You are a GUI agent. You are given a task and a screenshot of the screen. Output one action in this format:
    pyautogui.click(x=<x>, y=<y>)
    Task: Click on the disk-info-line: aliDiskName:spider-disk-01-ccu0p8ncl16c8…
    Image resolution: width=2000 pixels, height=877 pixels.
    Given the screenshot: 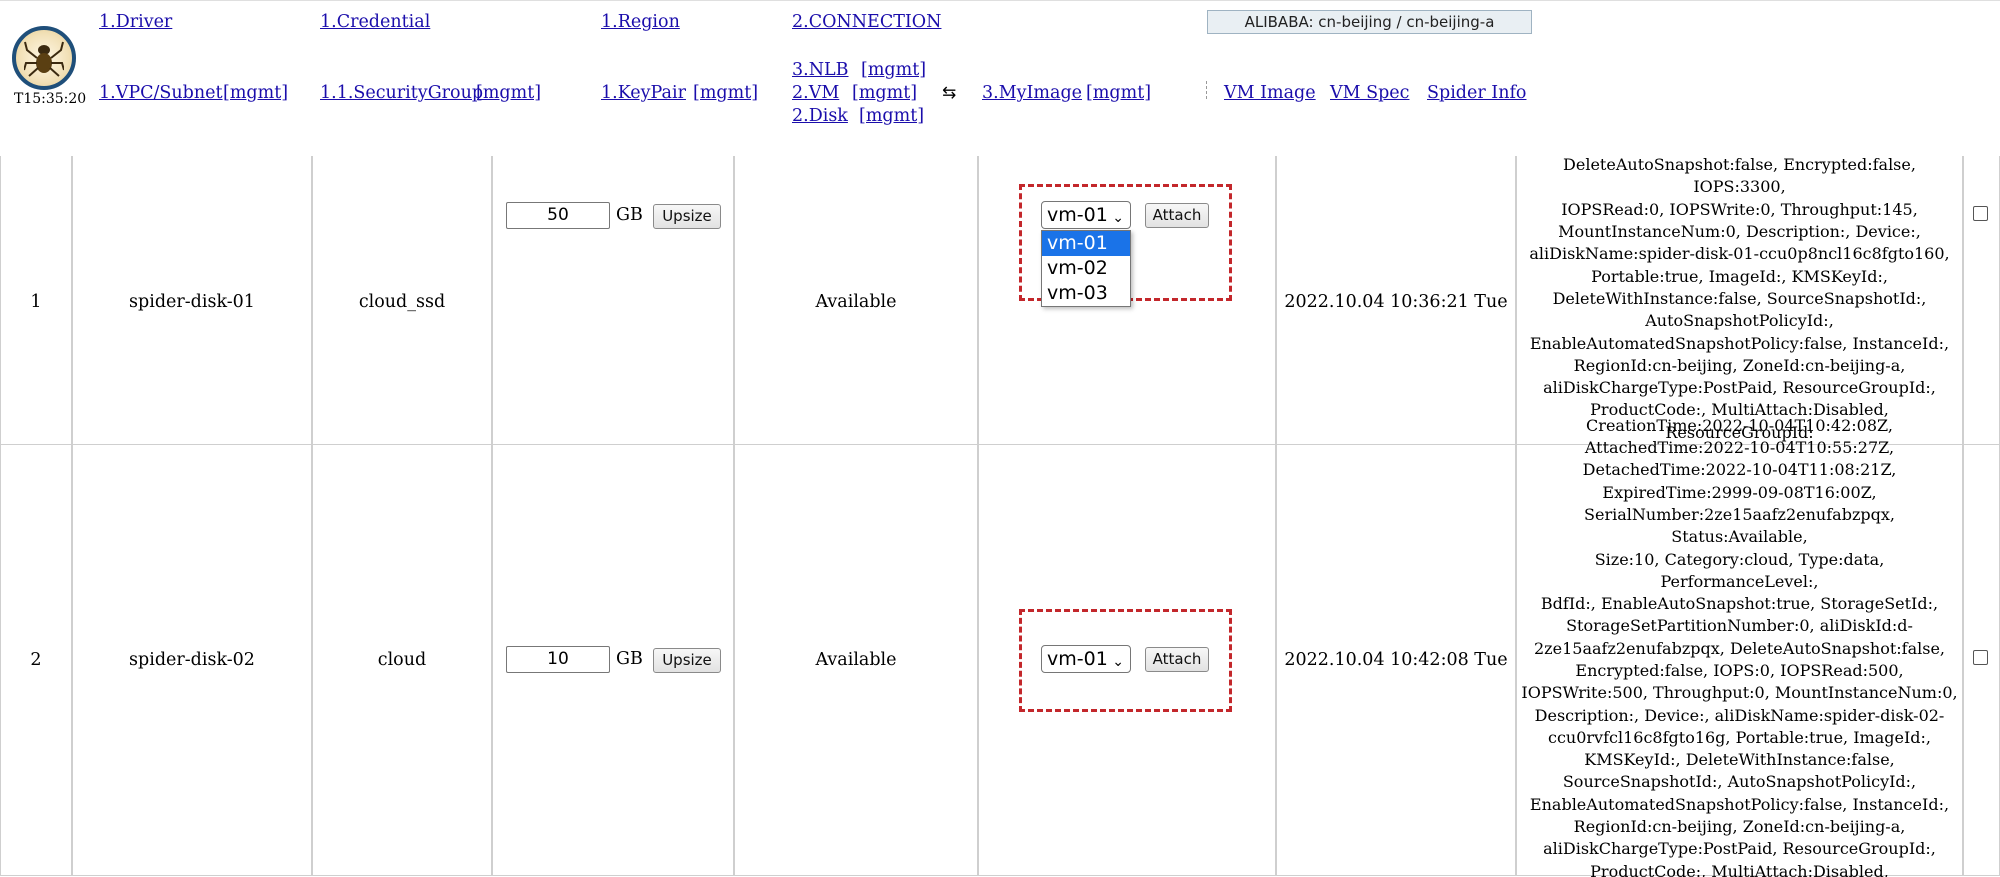 What is the action you would take?
    pyautogui.click(x=1739, y=254)
    